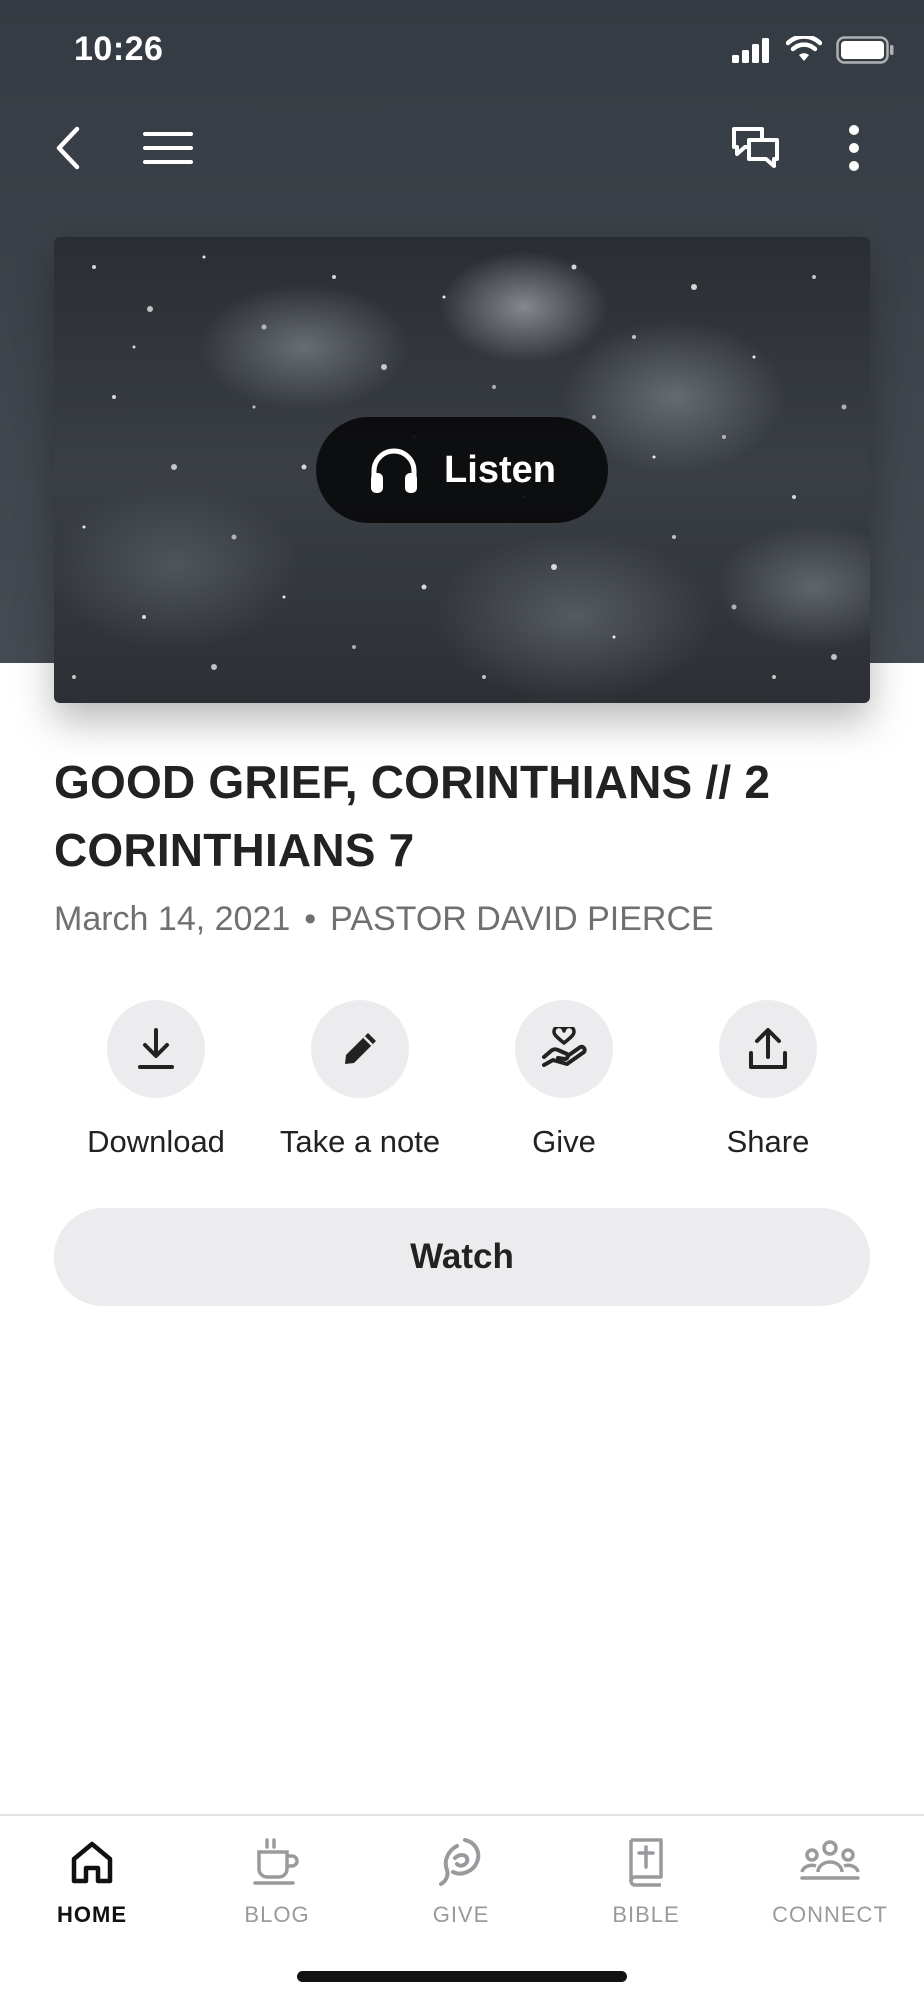 The image size is (924, 2000). I want to click on share-icon, so click(768, 1048).